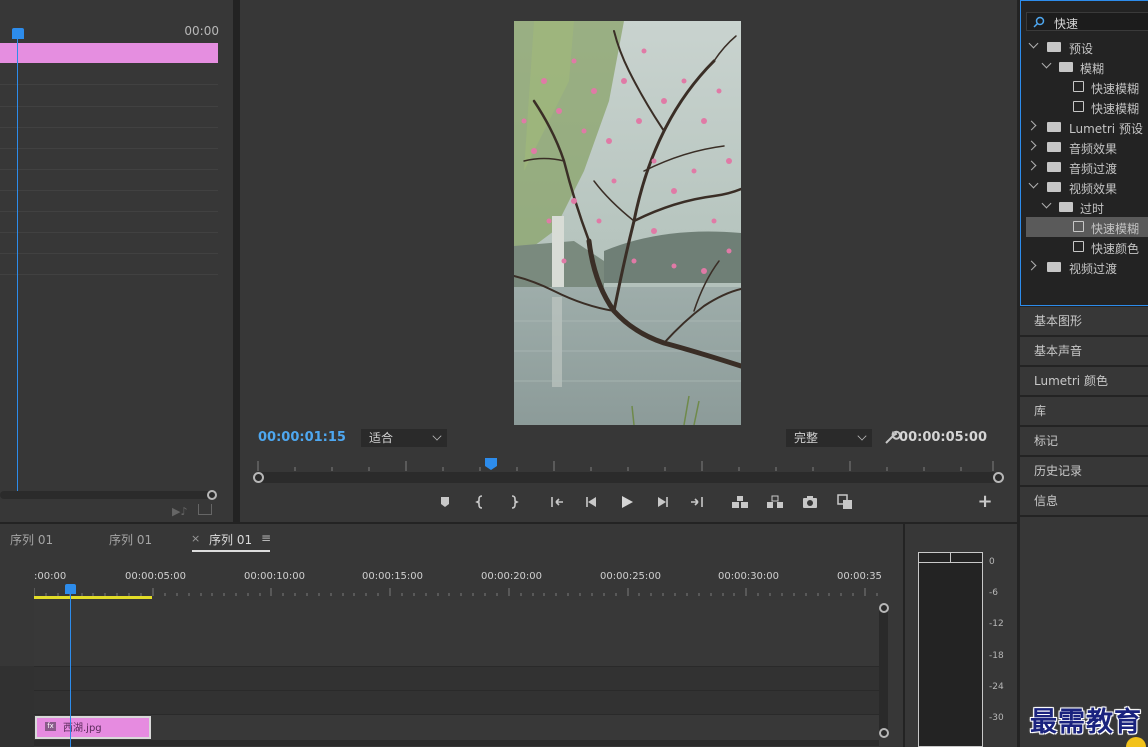  I want to click on vscroll-top-handle, so click(884, 608).